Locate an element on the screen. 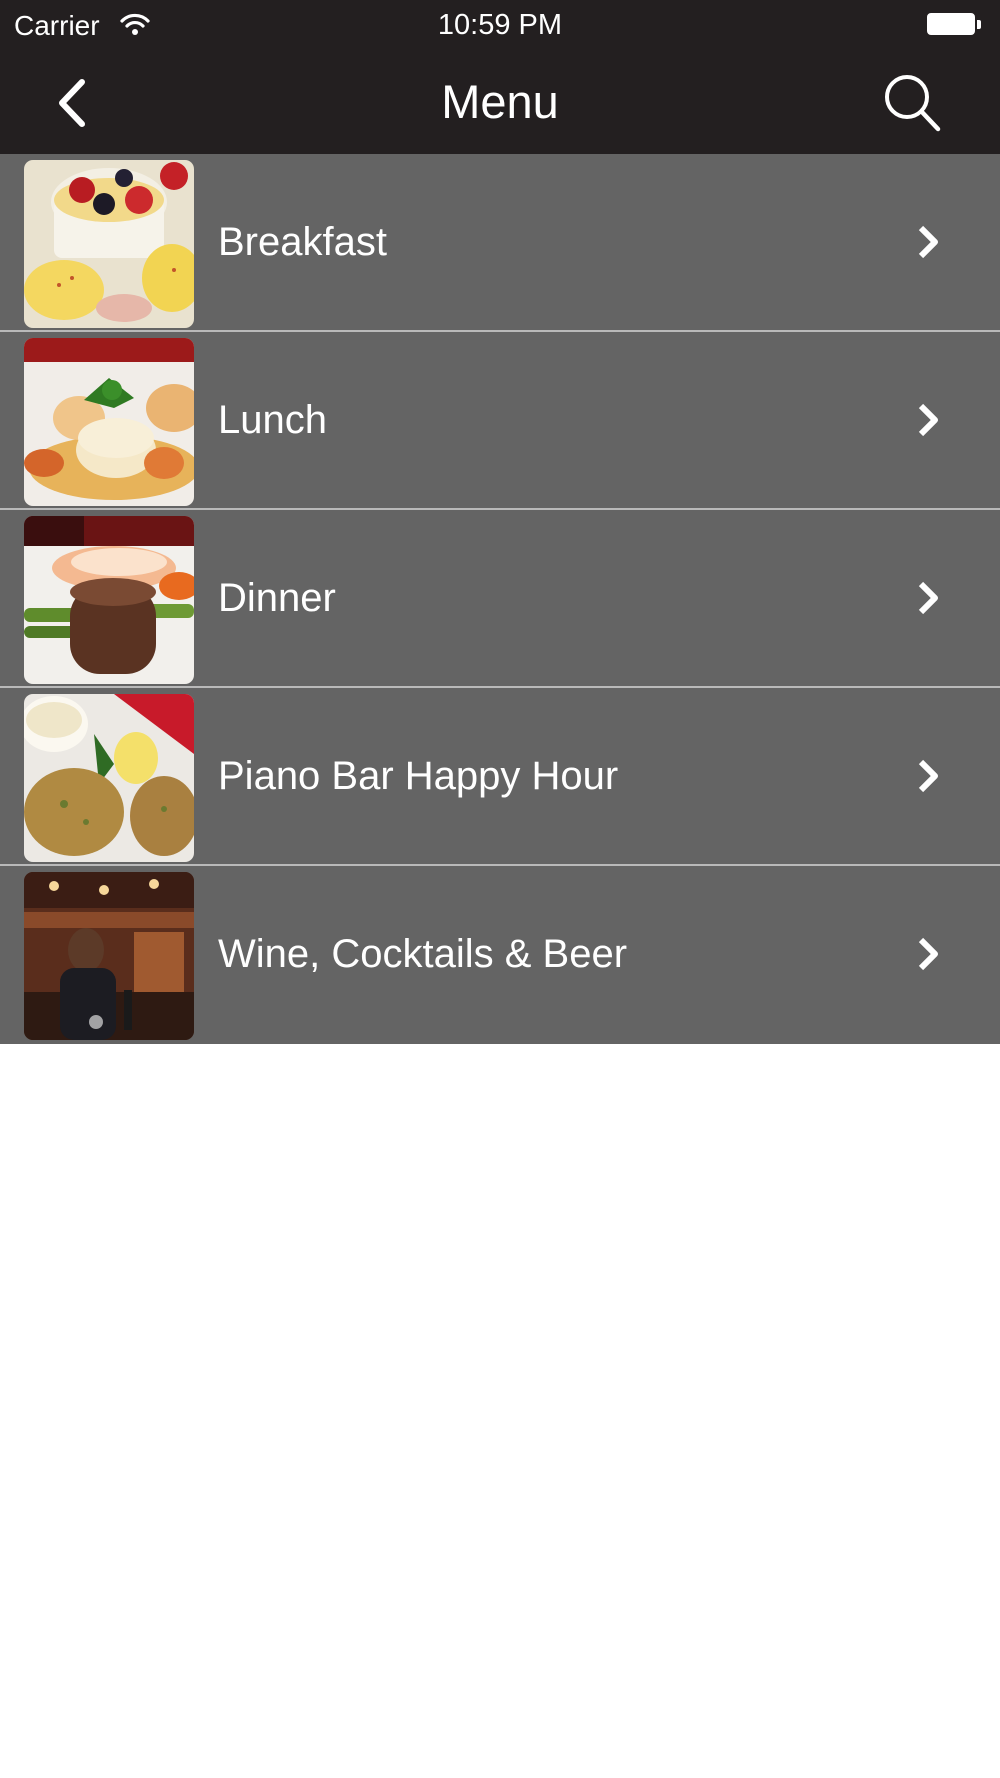  menu-item-label: Wine, Cocktails & Beer is located at coordinates (423, 954).